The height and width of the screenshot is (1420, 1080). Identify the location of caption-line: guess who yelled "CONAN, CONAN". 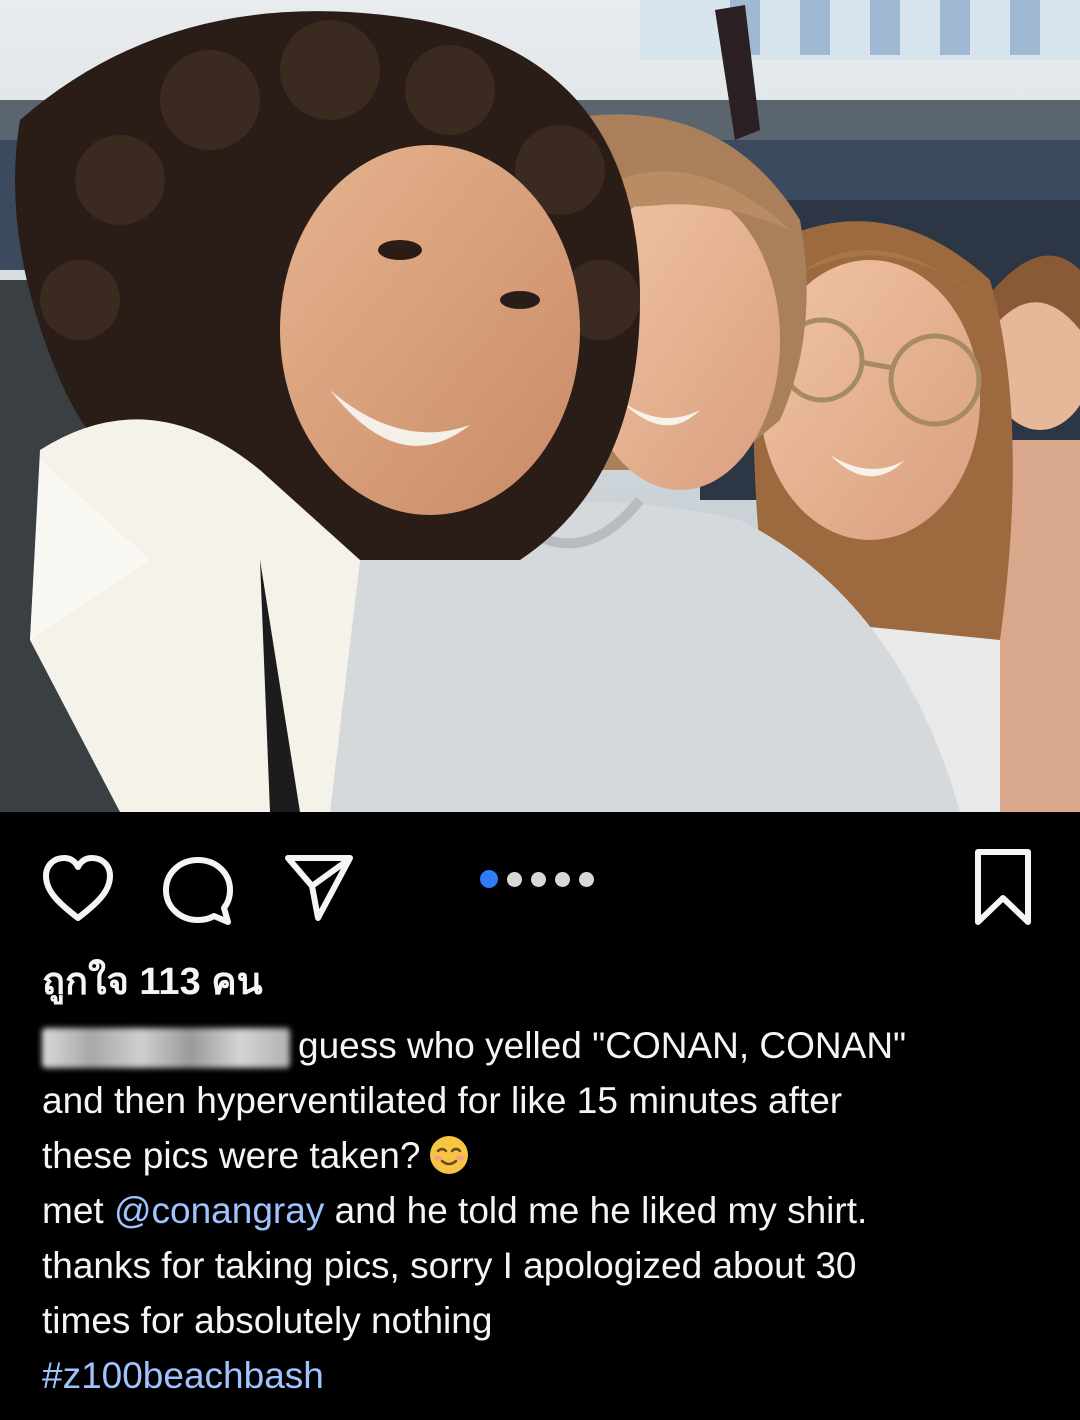
(542, 1045).